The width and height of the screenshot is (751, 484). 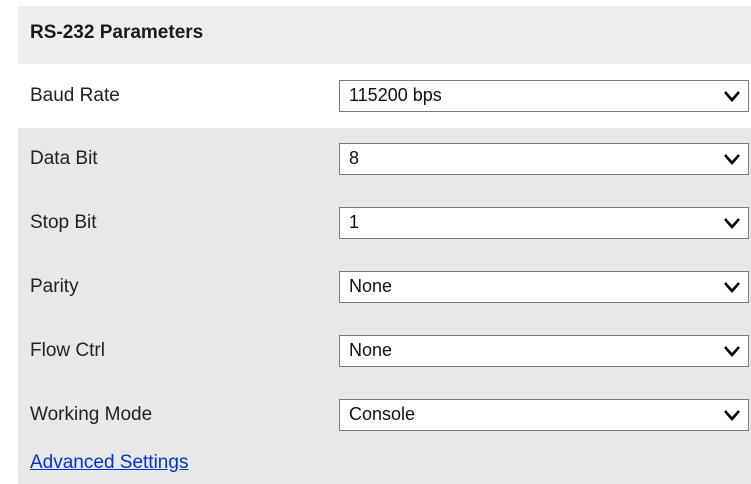 I want to click on working-mode-select: Console, so click(x=544, y=415).